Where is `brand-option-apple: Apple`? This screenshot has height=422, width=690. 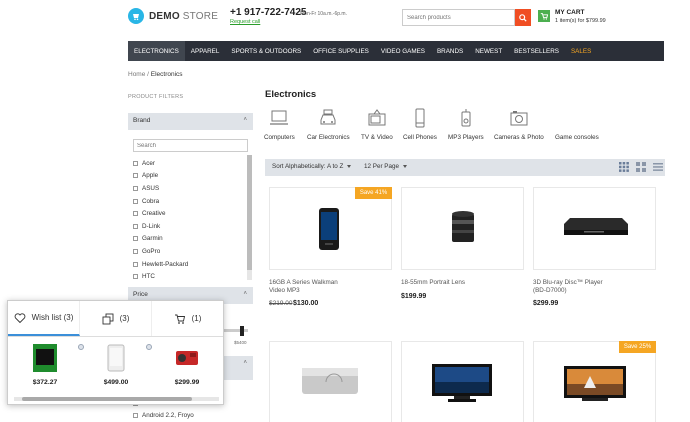
brand-option-apple: Apple is located at coordinates (160, 176).